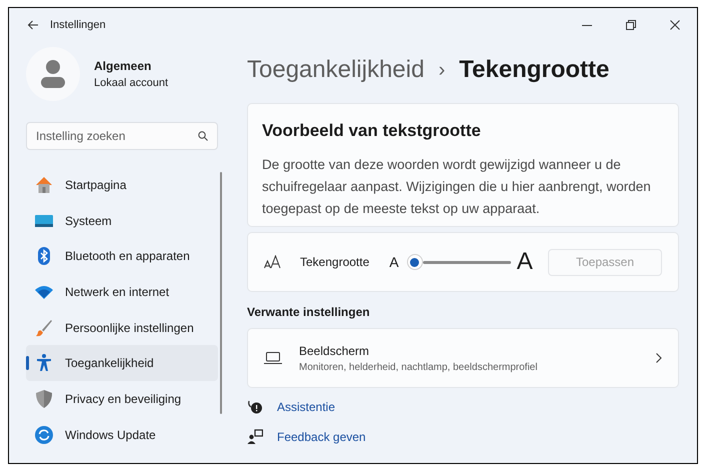  I want to click on close-icon, so click(675, 25).